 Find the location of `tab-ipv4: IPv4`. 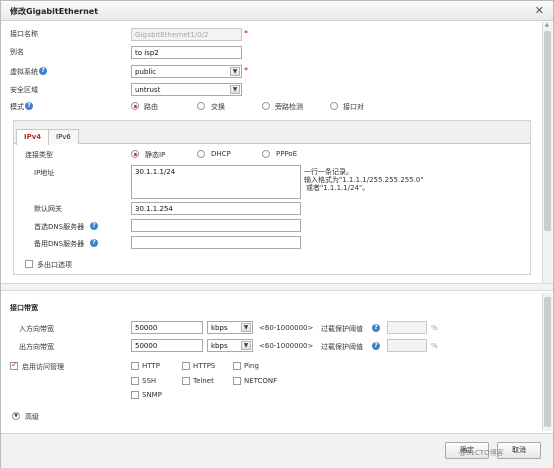

tab-ipv4: IPv4 is located at coordinates (33, 137).